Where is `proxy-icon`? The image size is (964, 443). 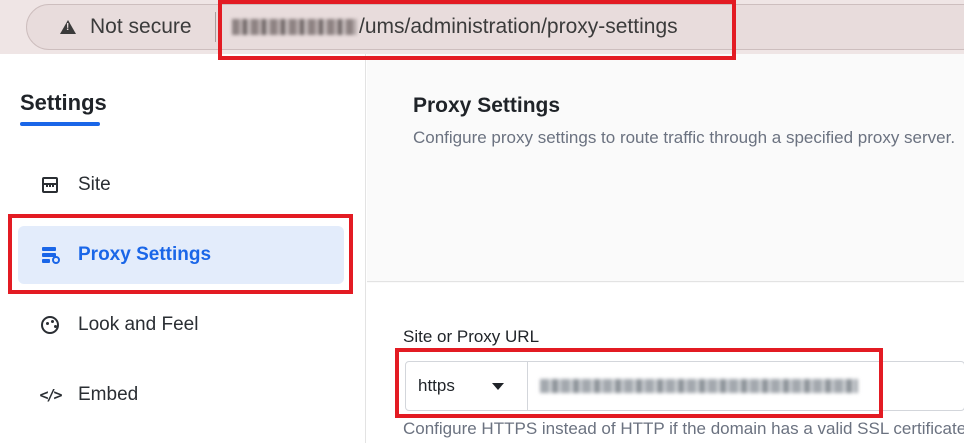 proxy-icon is located at coordinates (50, 255).